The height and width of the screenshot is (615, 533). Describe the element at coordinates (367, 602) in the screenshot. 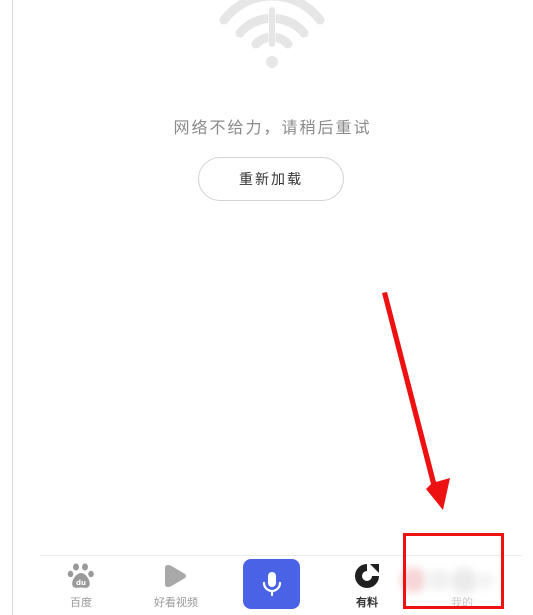

I see `nav-label-youliao: 有料` at that location.